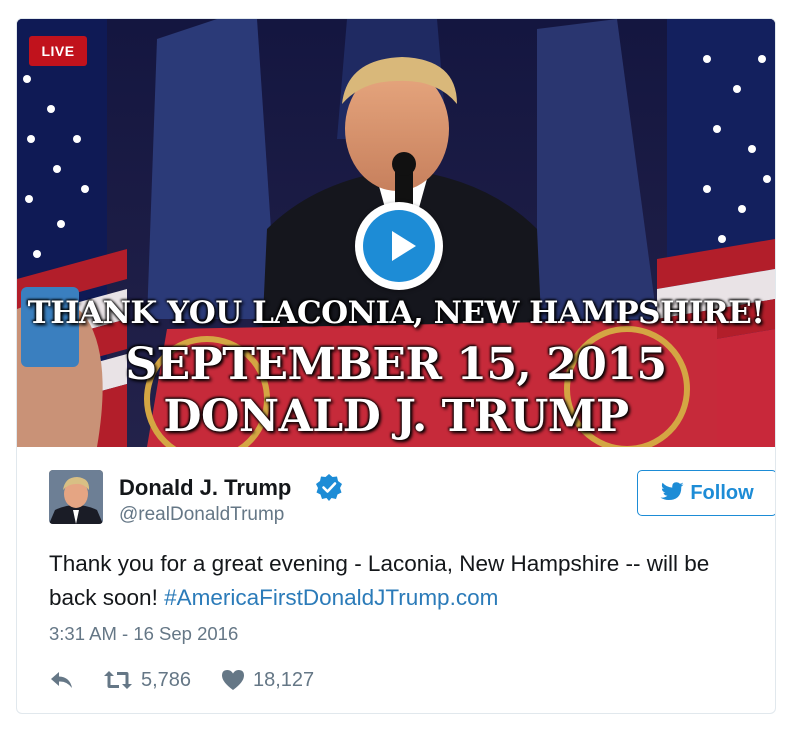 The height and width of the screenshot is (738, 798). Describe the element at coordinates (143, 634) in the screenshot. I see `tweet-timestamp: 3:31 AM - 16 Sep 2016` at that location.